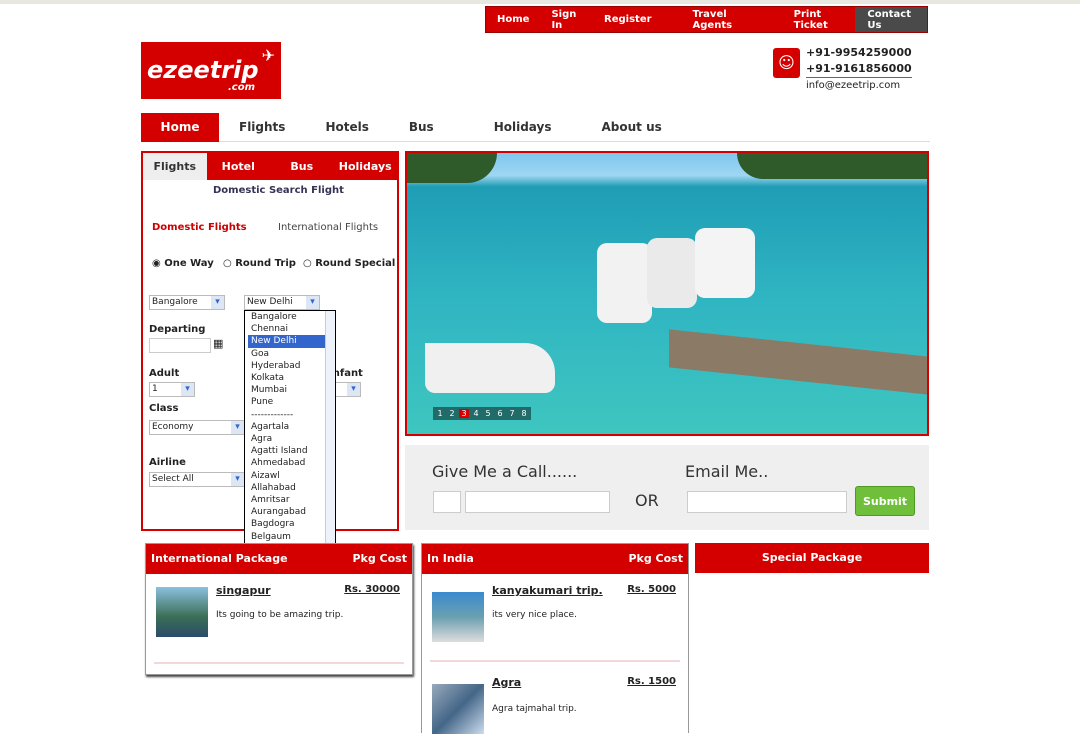 This screenshot has height=752, width=1080. Describe the element at coordinates (291, 476) in the screenshot. I see `dropdown-option: Aizawl` at that location.